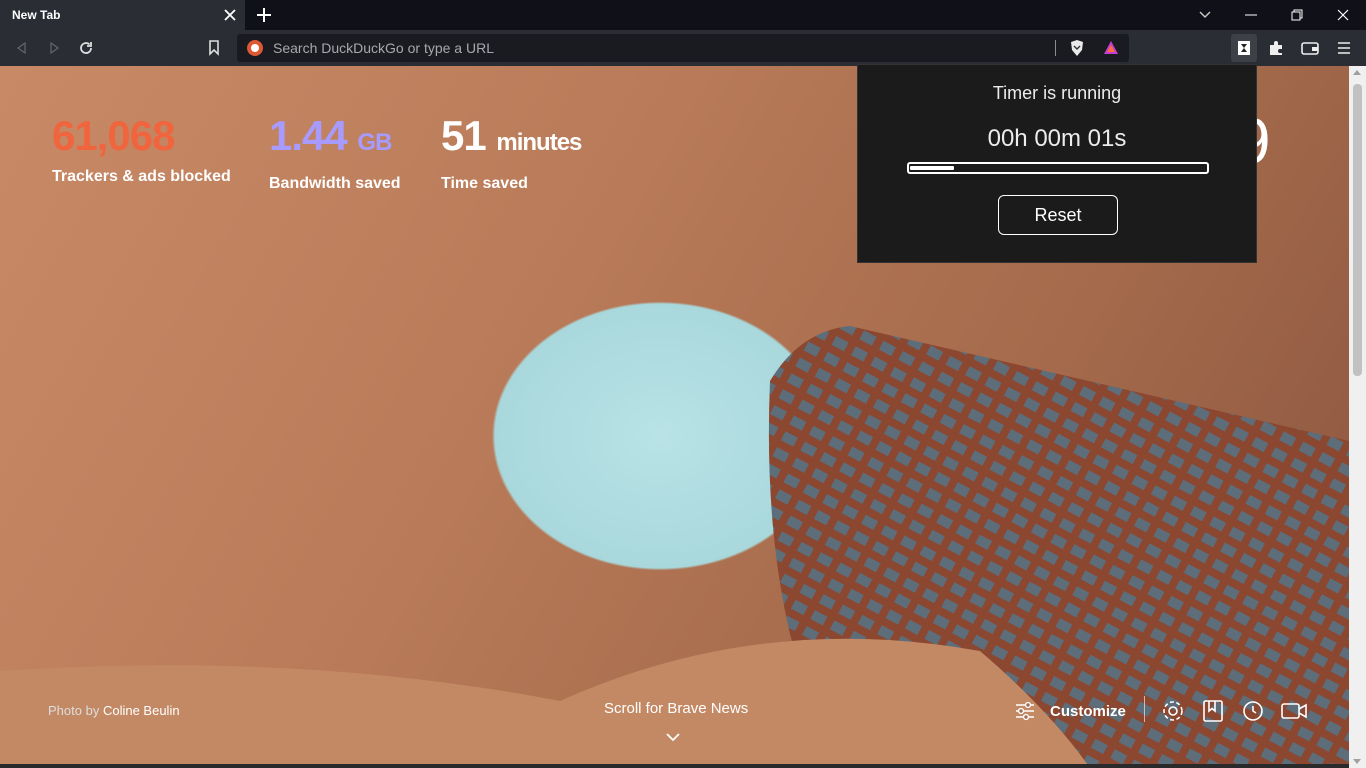 The image size is (1366, 768). What do you see at coordinates (1025, 711) in the screenshot?
I see `customize-icon` at bounding box center [1025, 711].